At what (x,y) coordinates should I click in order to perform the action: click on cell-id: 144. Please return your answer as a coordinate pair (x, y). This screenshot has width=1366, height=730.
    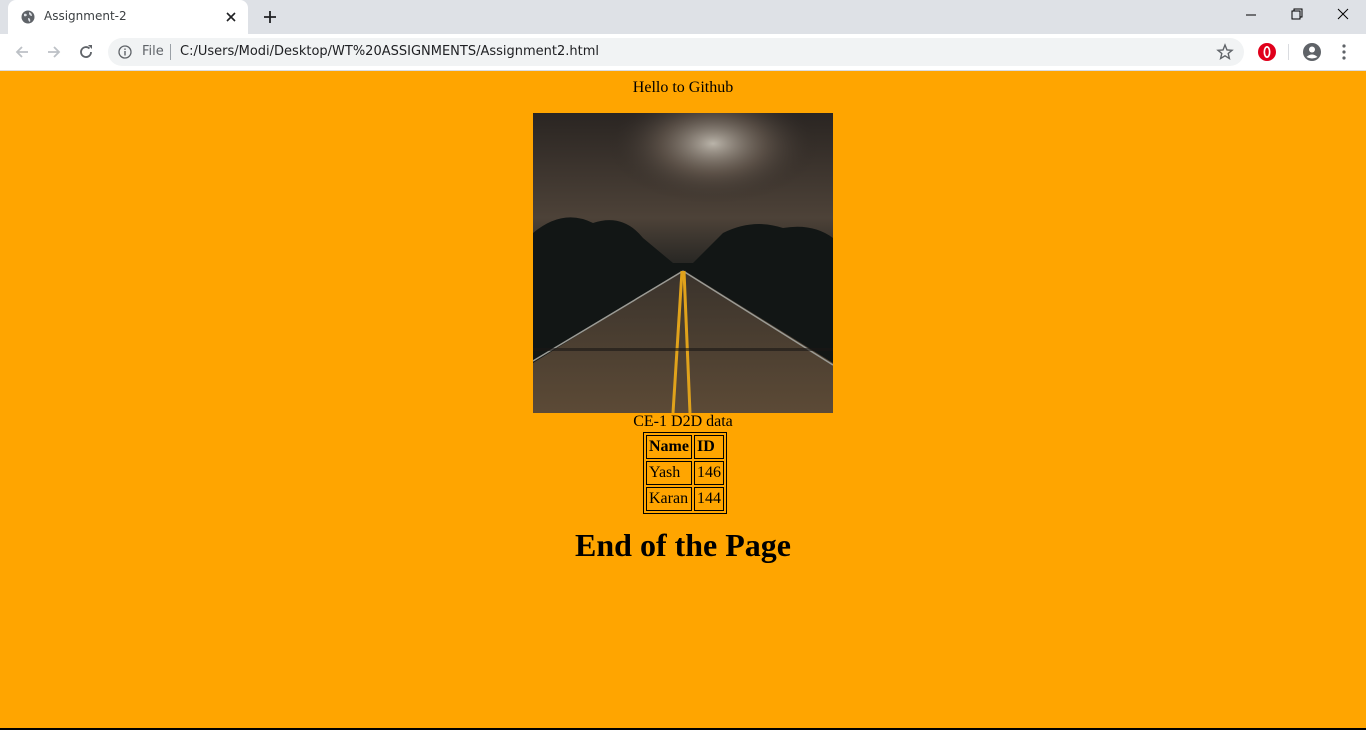
    Looking at the image, I should click on (708, 499).